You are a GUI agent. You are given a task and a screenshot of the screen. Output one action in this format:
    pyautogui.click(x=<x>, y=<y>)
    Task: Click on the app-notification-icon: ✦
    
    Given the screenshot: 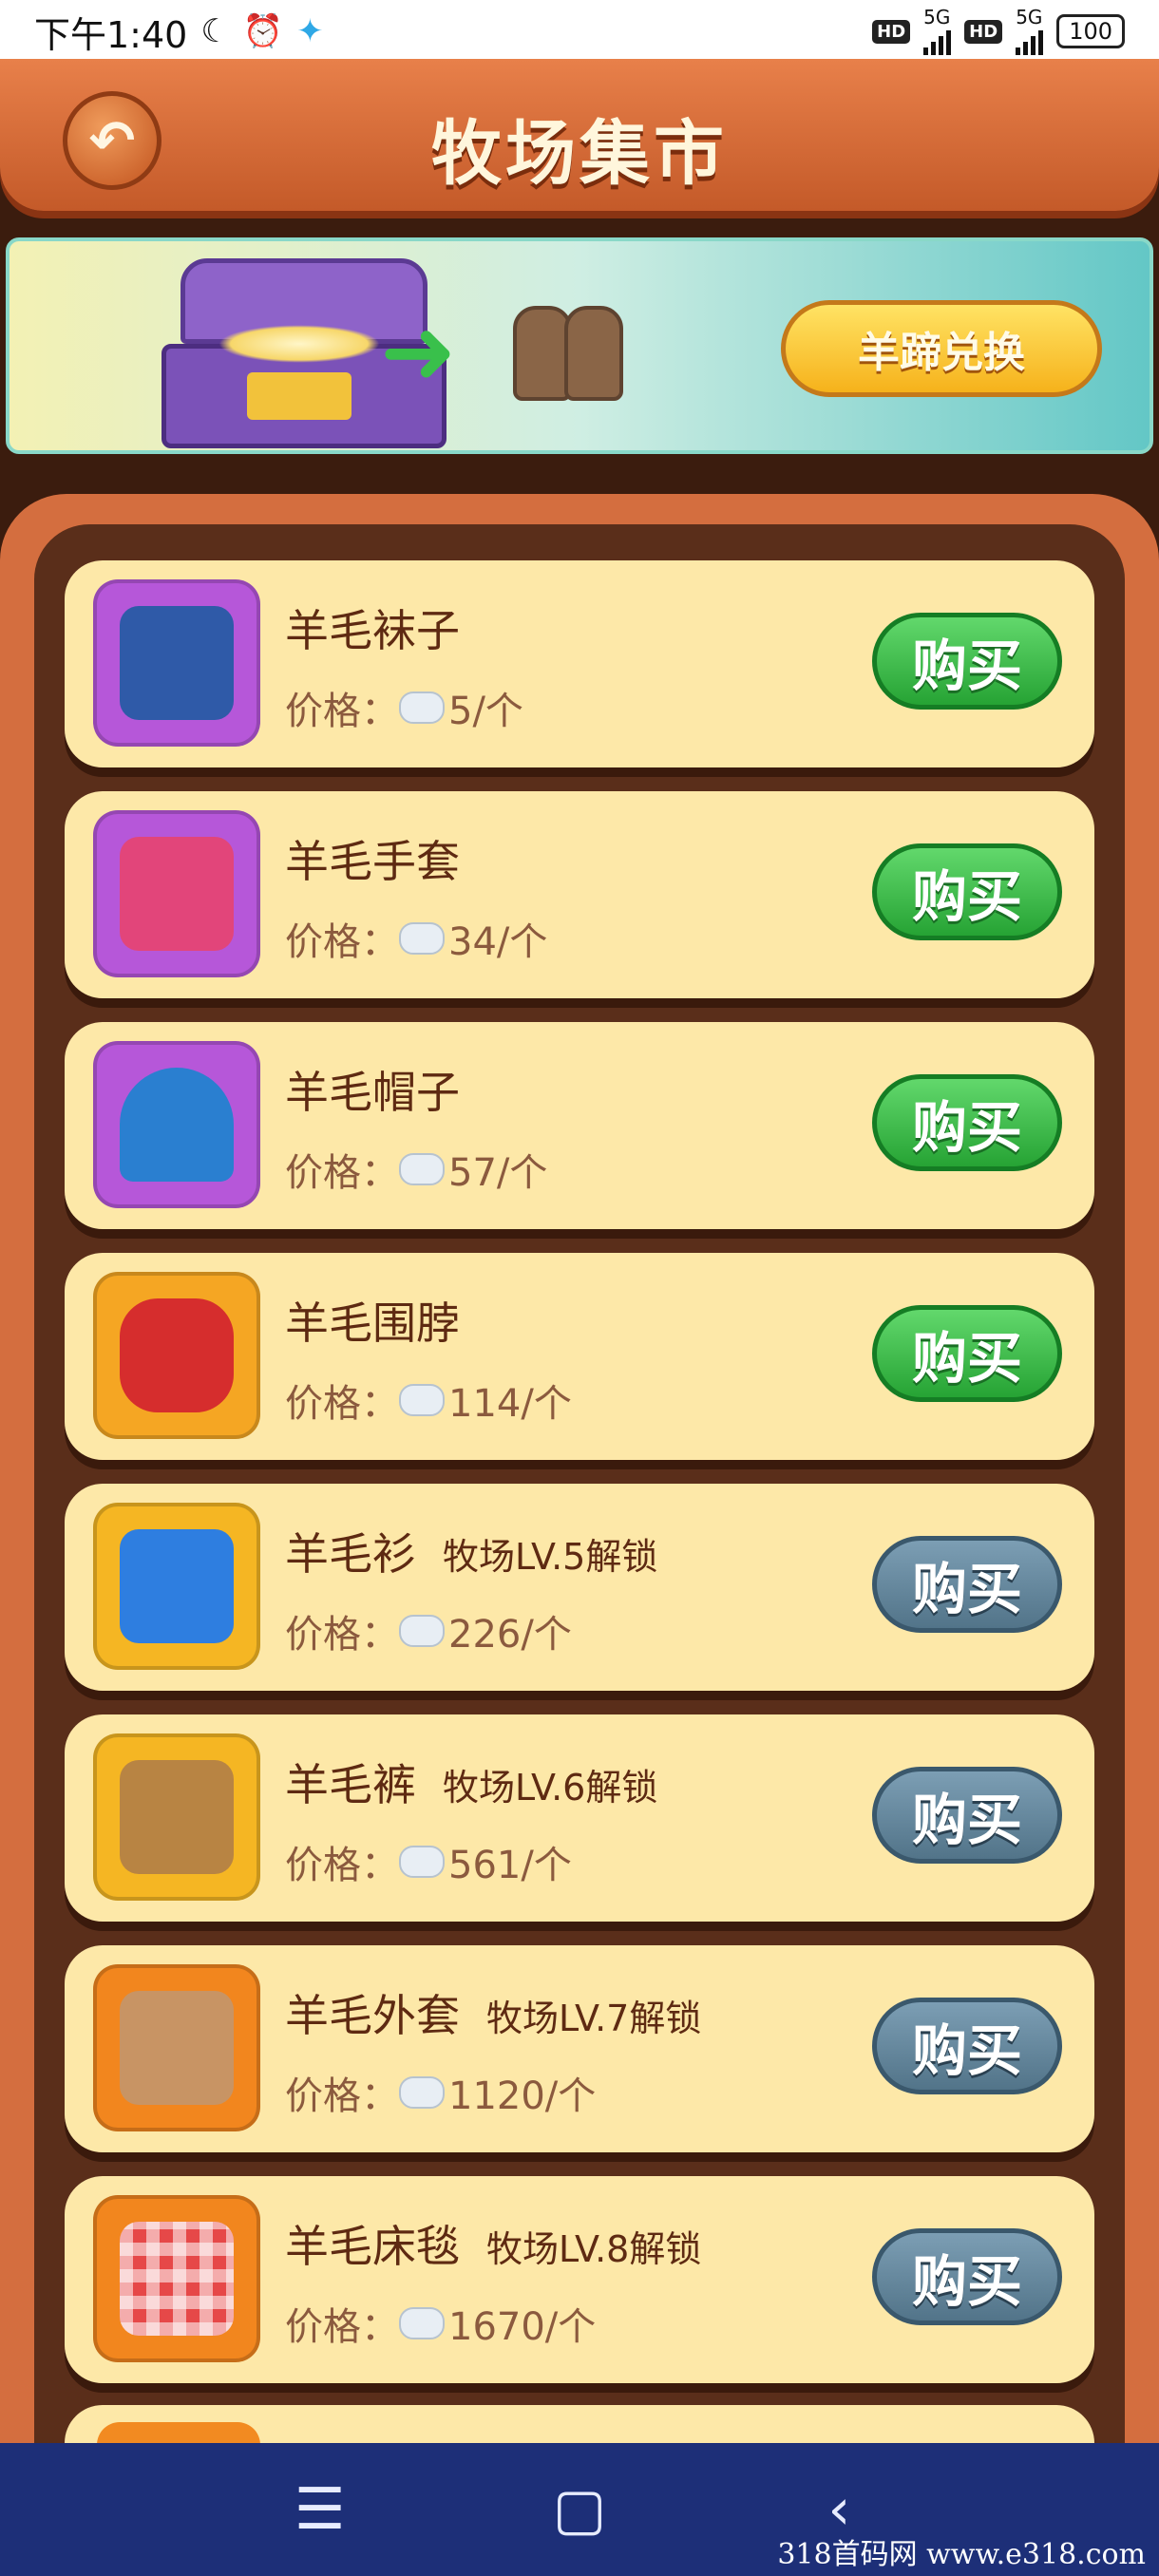 What is the action you would take?
    pyautogui.click(x=310, y=31)
    